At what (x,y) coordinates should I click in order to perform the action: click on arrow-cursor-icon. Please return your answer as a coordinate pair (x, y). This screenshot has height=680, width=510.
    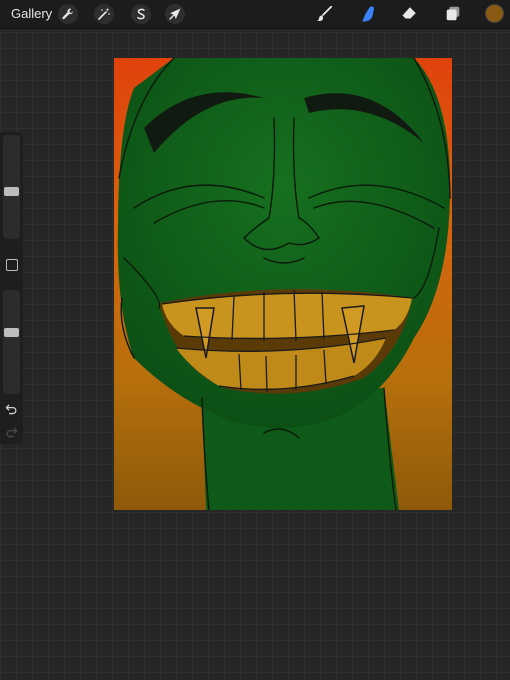
    Looking at the image, I should click on (175, 14).